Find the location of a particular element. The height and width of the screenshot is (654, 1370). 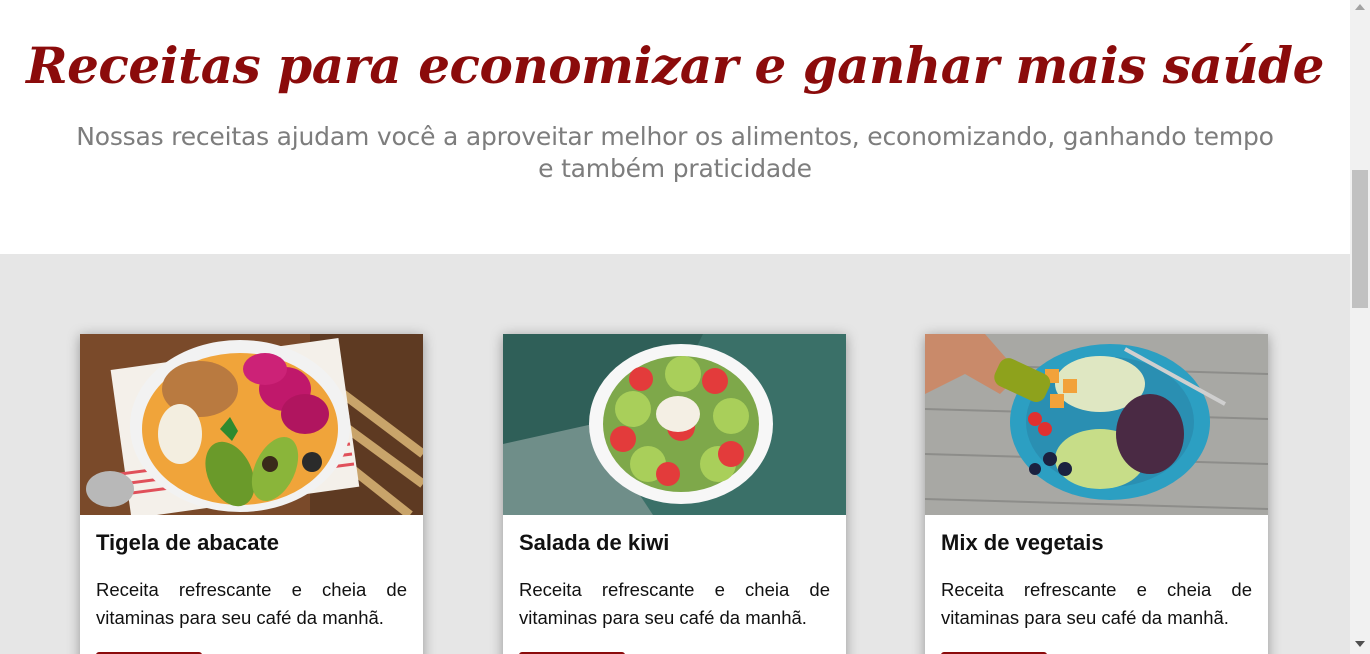

recipe-card-title: Mix de vegetais is located at coordinates (1022, 542).